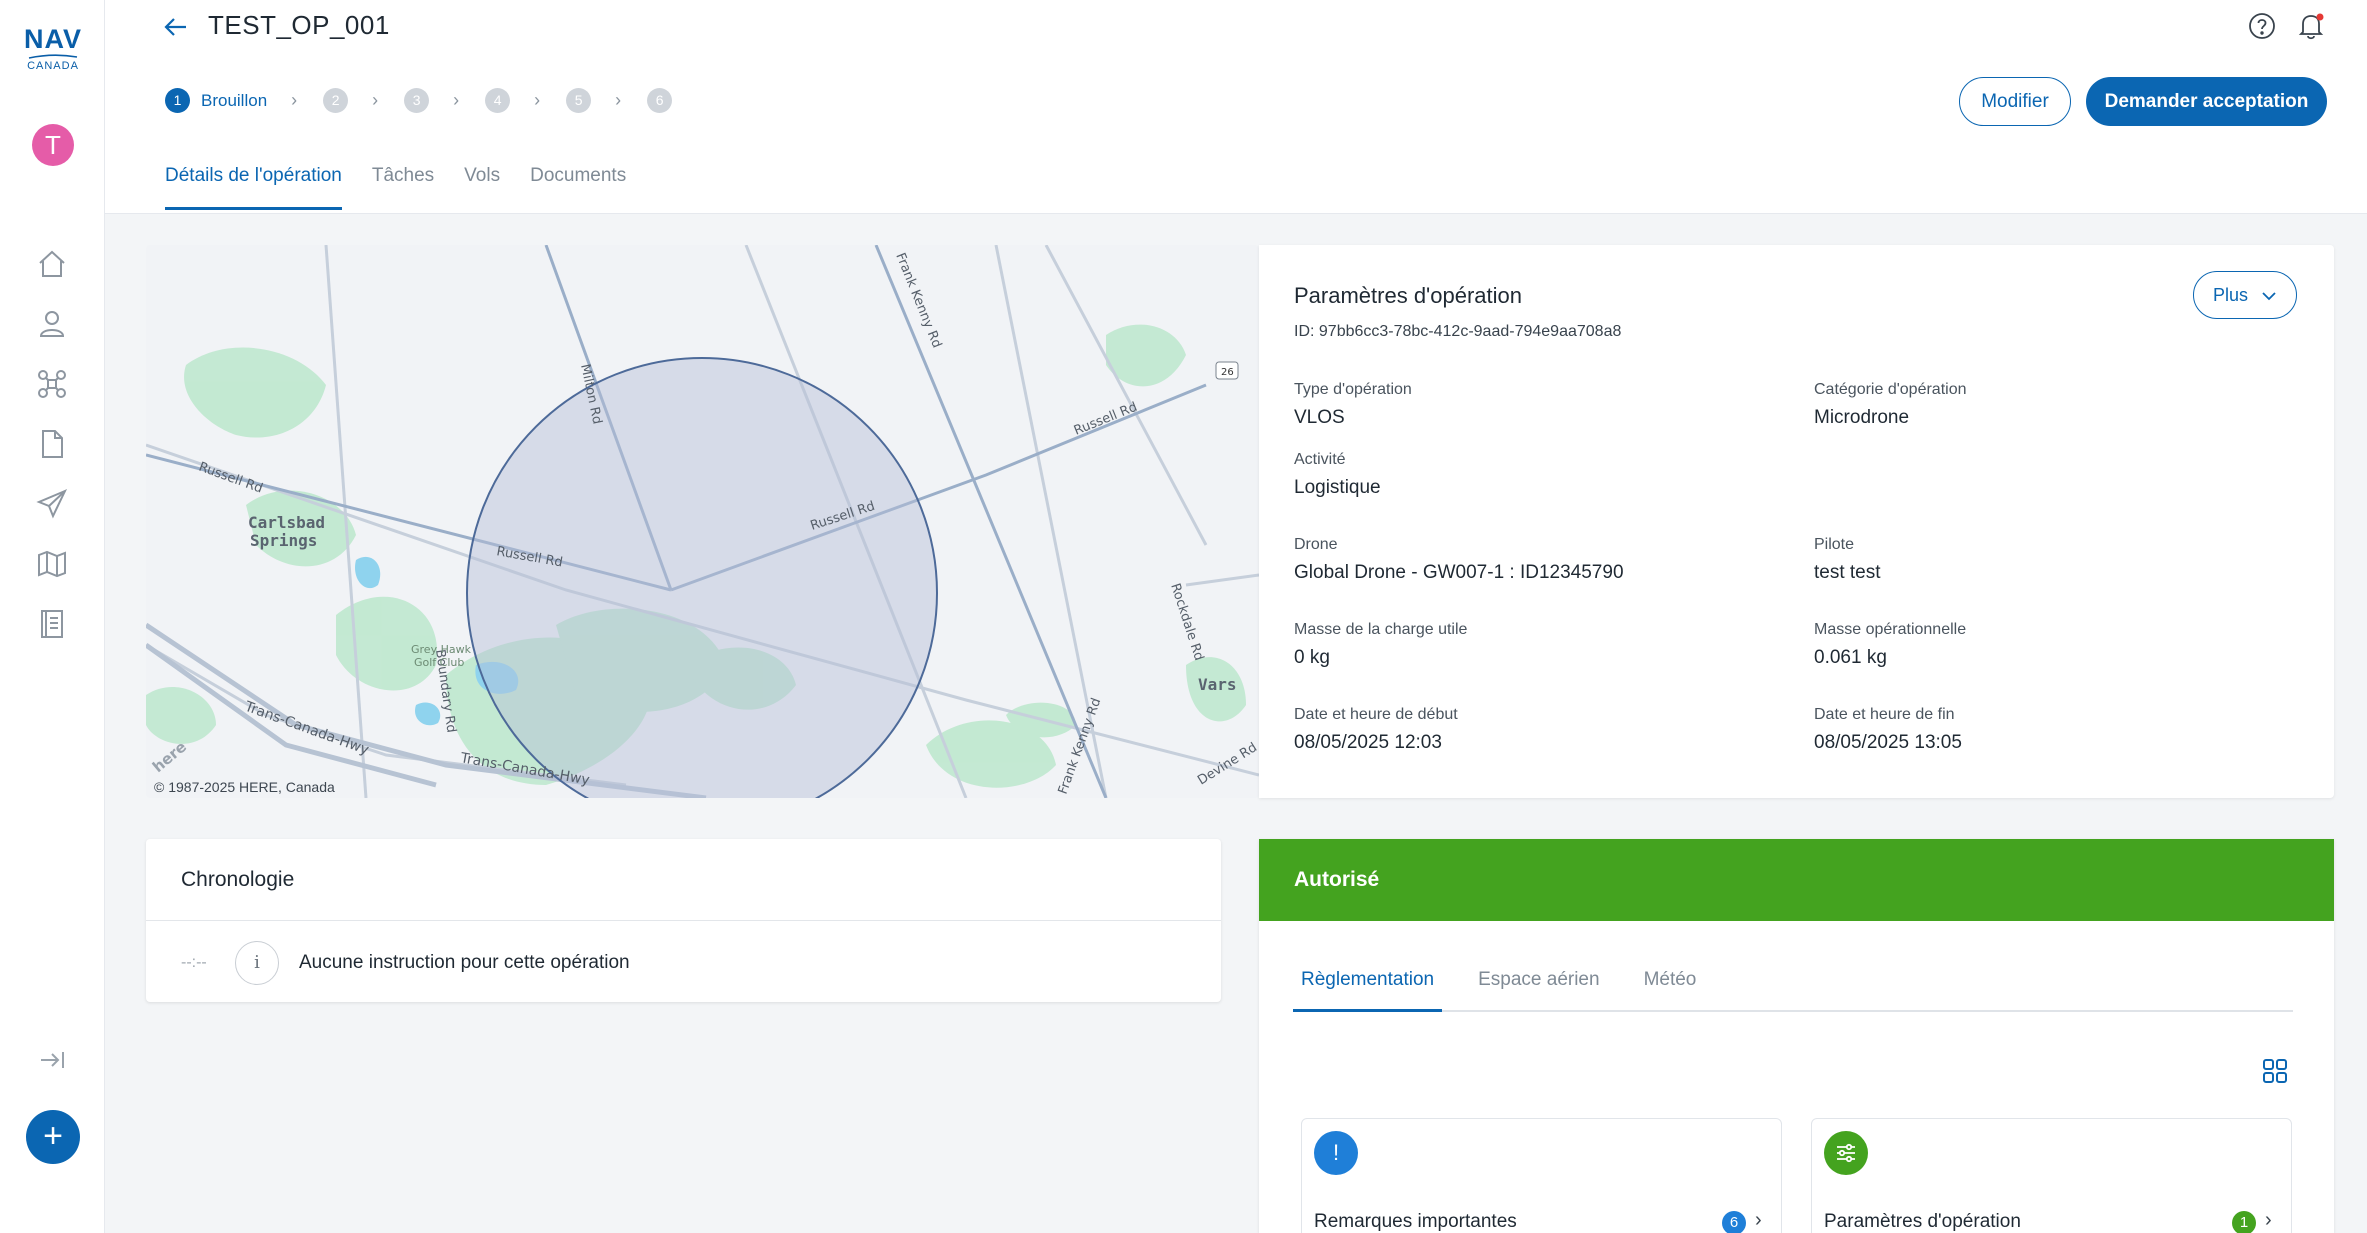 This screenshot has width=2367, height=1233. Describe the element at coordinates (1217, 684) in the screenshot. I see `map-label-vars: Vars` at that location.